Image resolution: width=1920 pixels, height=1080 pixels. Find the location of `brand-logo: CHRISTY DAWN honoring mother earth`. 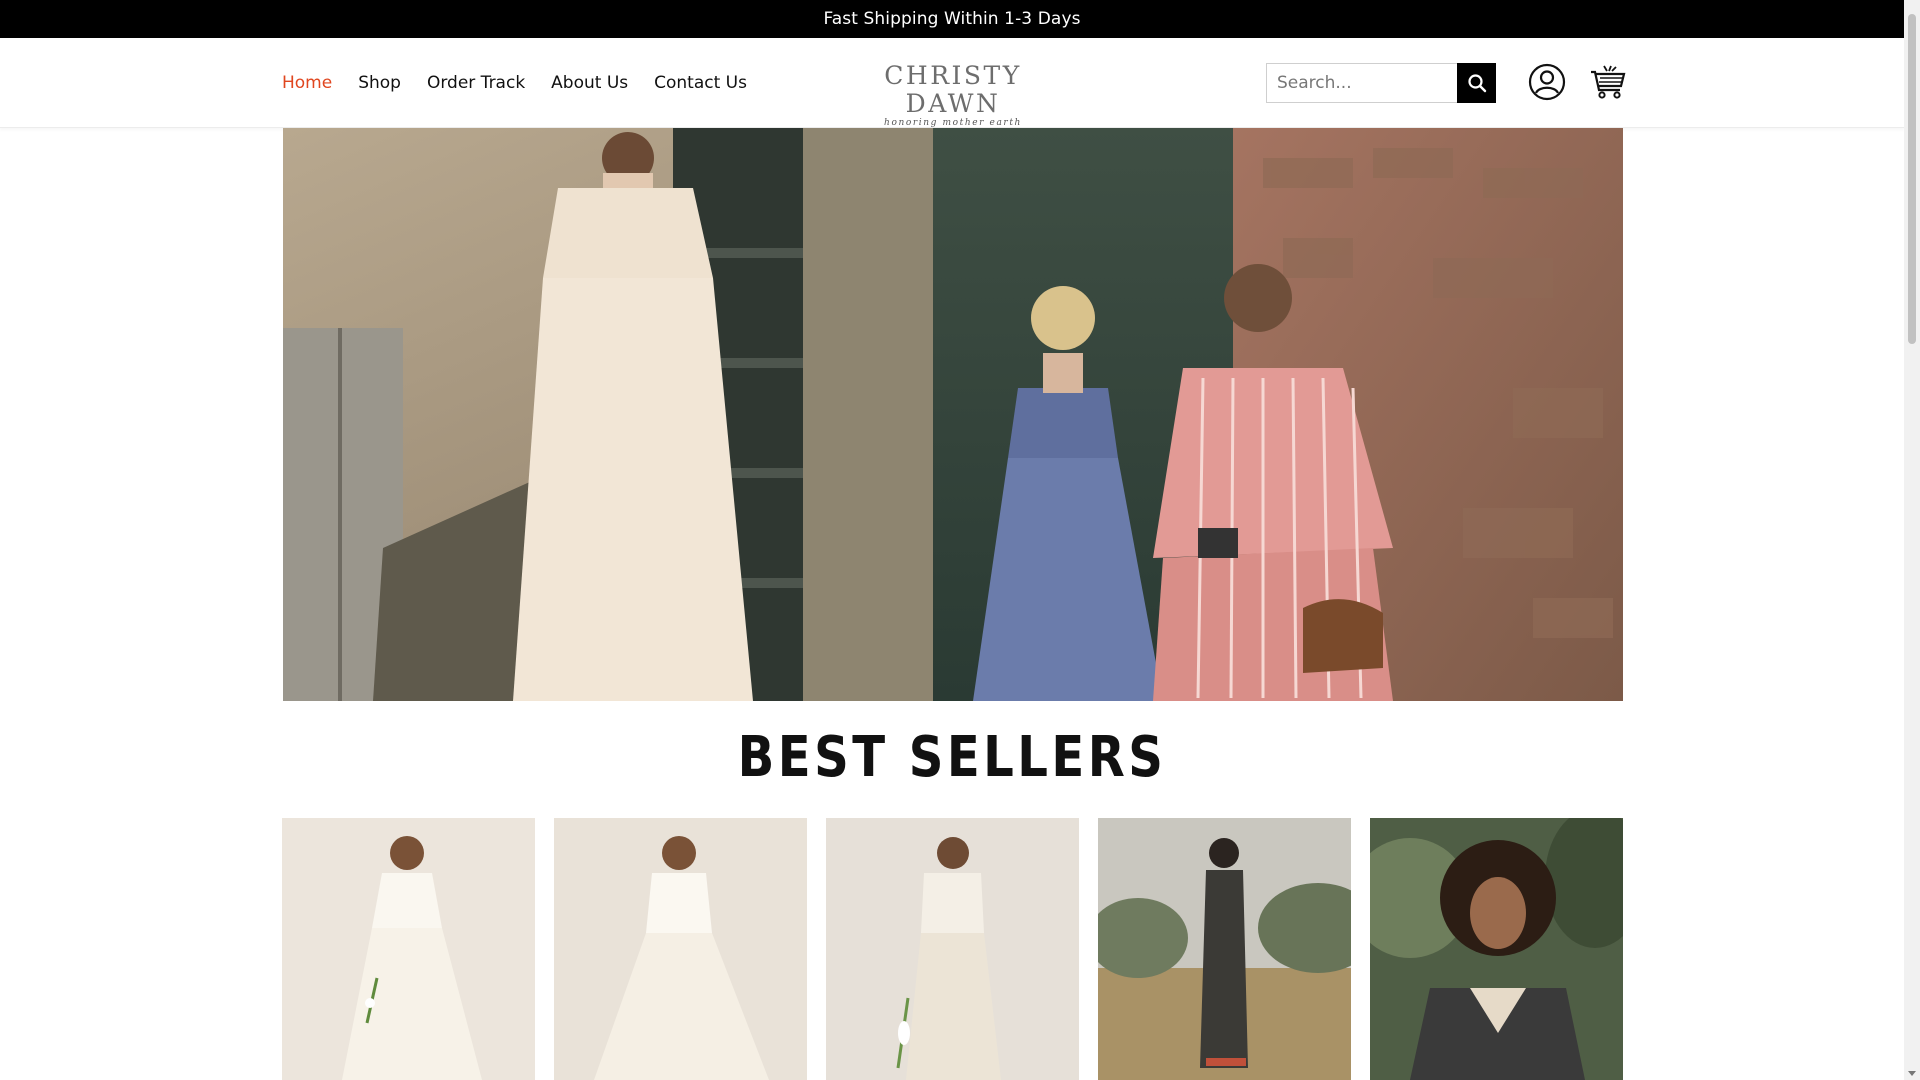

brand-logo: CHRISTY DAWN honoring mother earth is located at coordinates (953, 95).